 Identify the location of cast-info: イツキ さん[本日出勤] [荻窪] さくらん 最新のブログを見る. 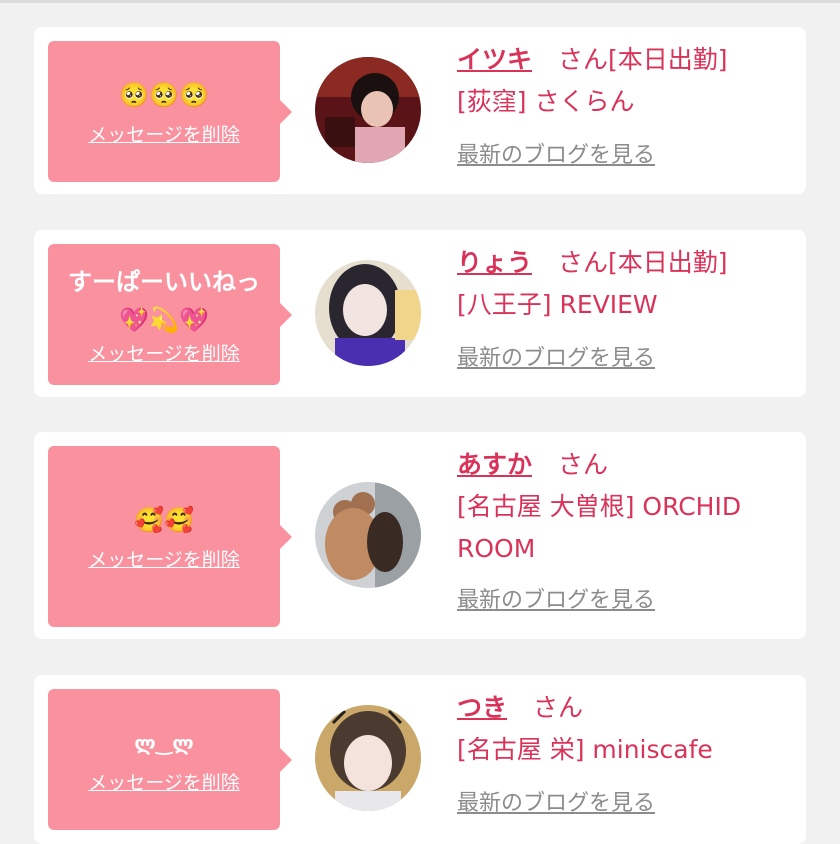
(624, 105).